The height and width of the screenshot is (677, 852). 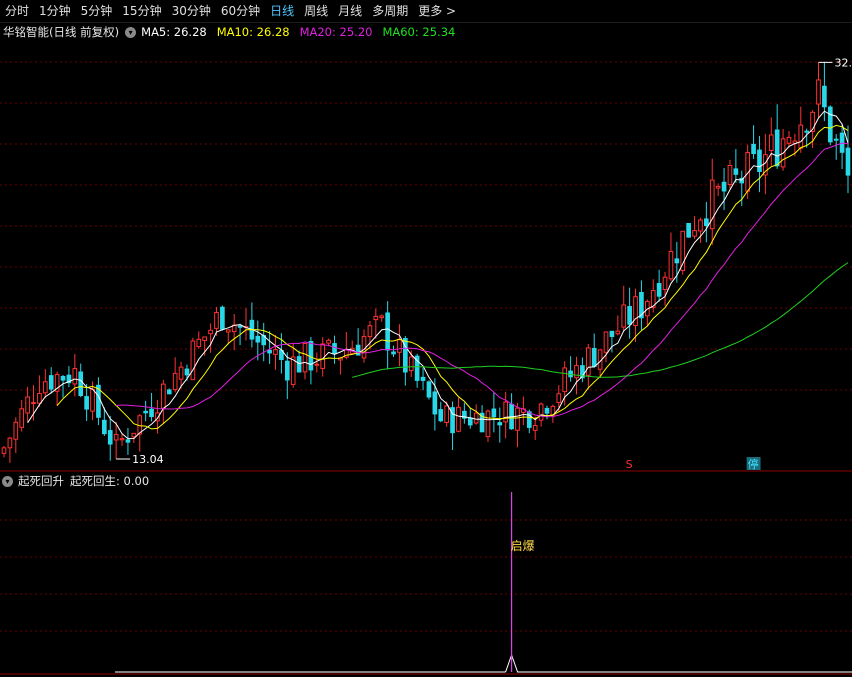 I want to click on low-price-label: 13.04, so click(x=148, y=459).